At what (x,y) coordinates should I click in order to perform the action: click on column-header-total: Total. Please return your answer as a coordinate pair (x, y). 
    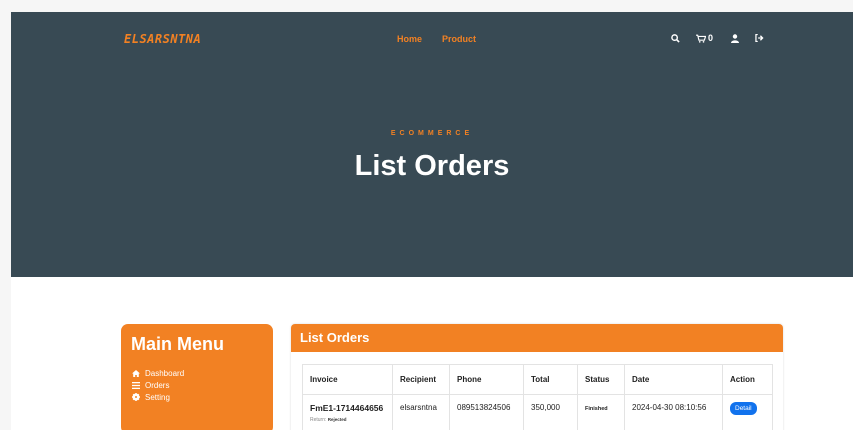
    Looking at the image, I should click on (550, 379).